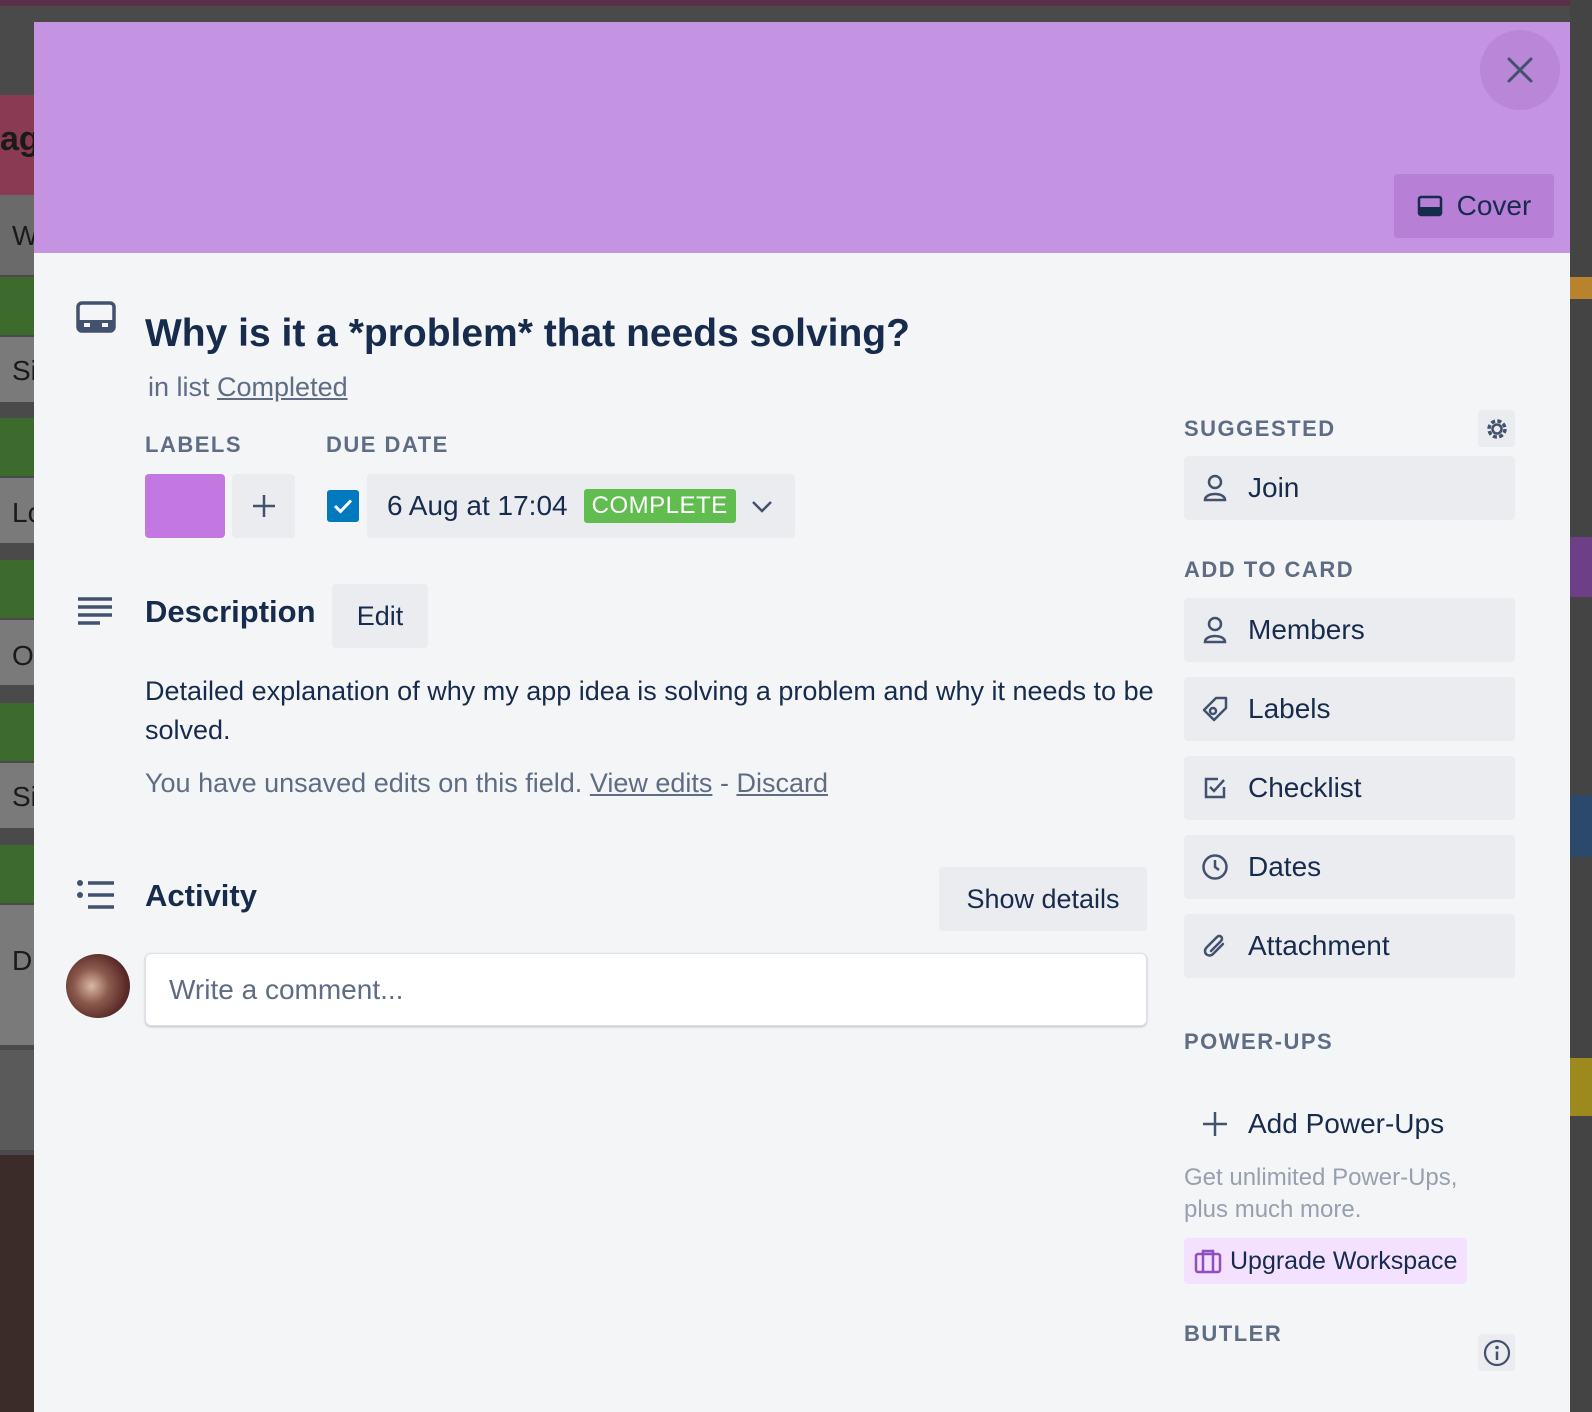  I want to click on close-button, so click(1520, 70).